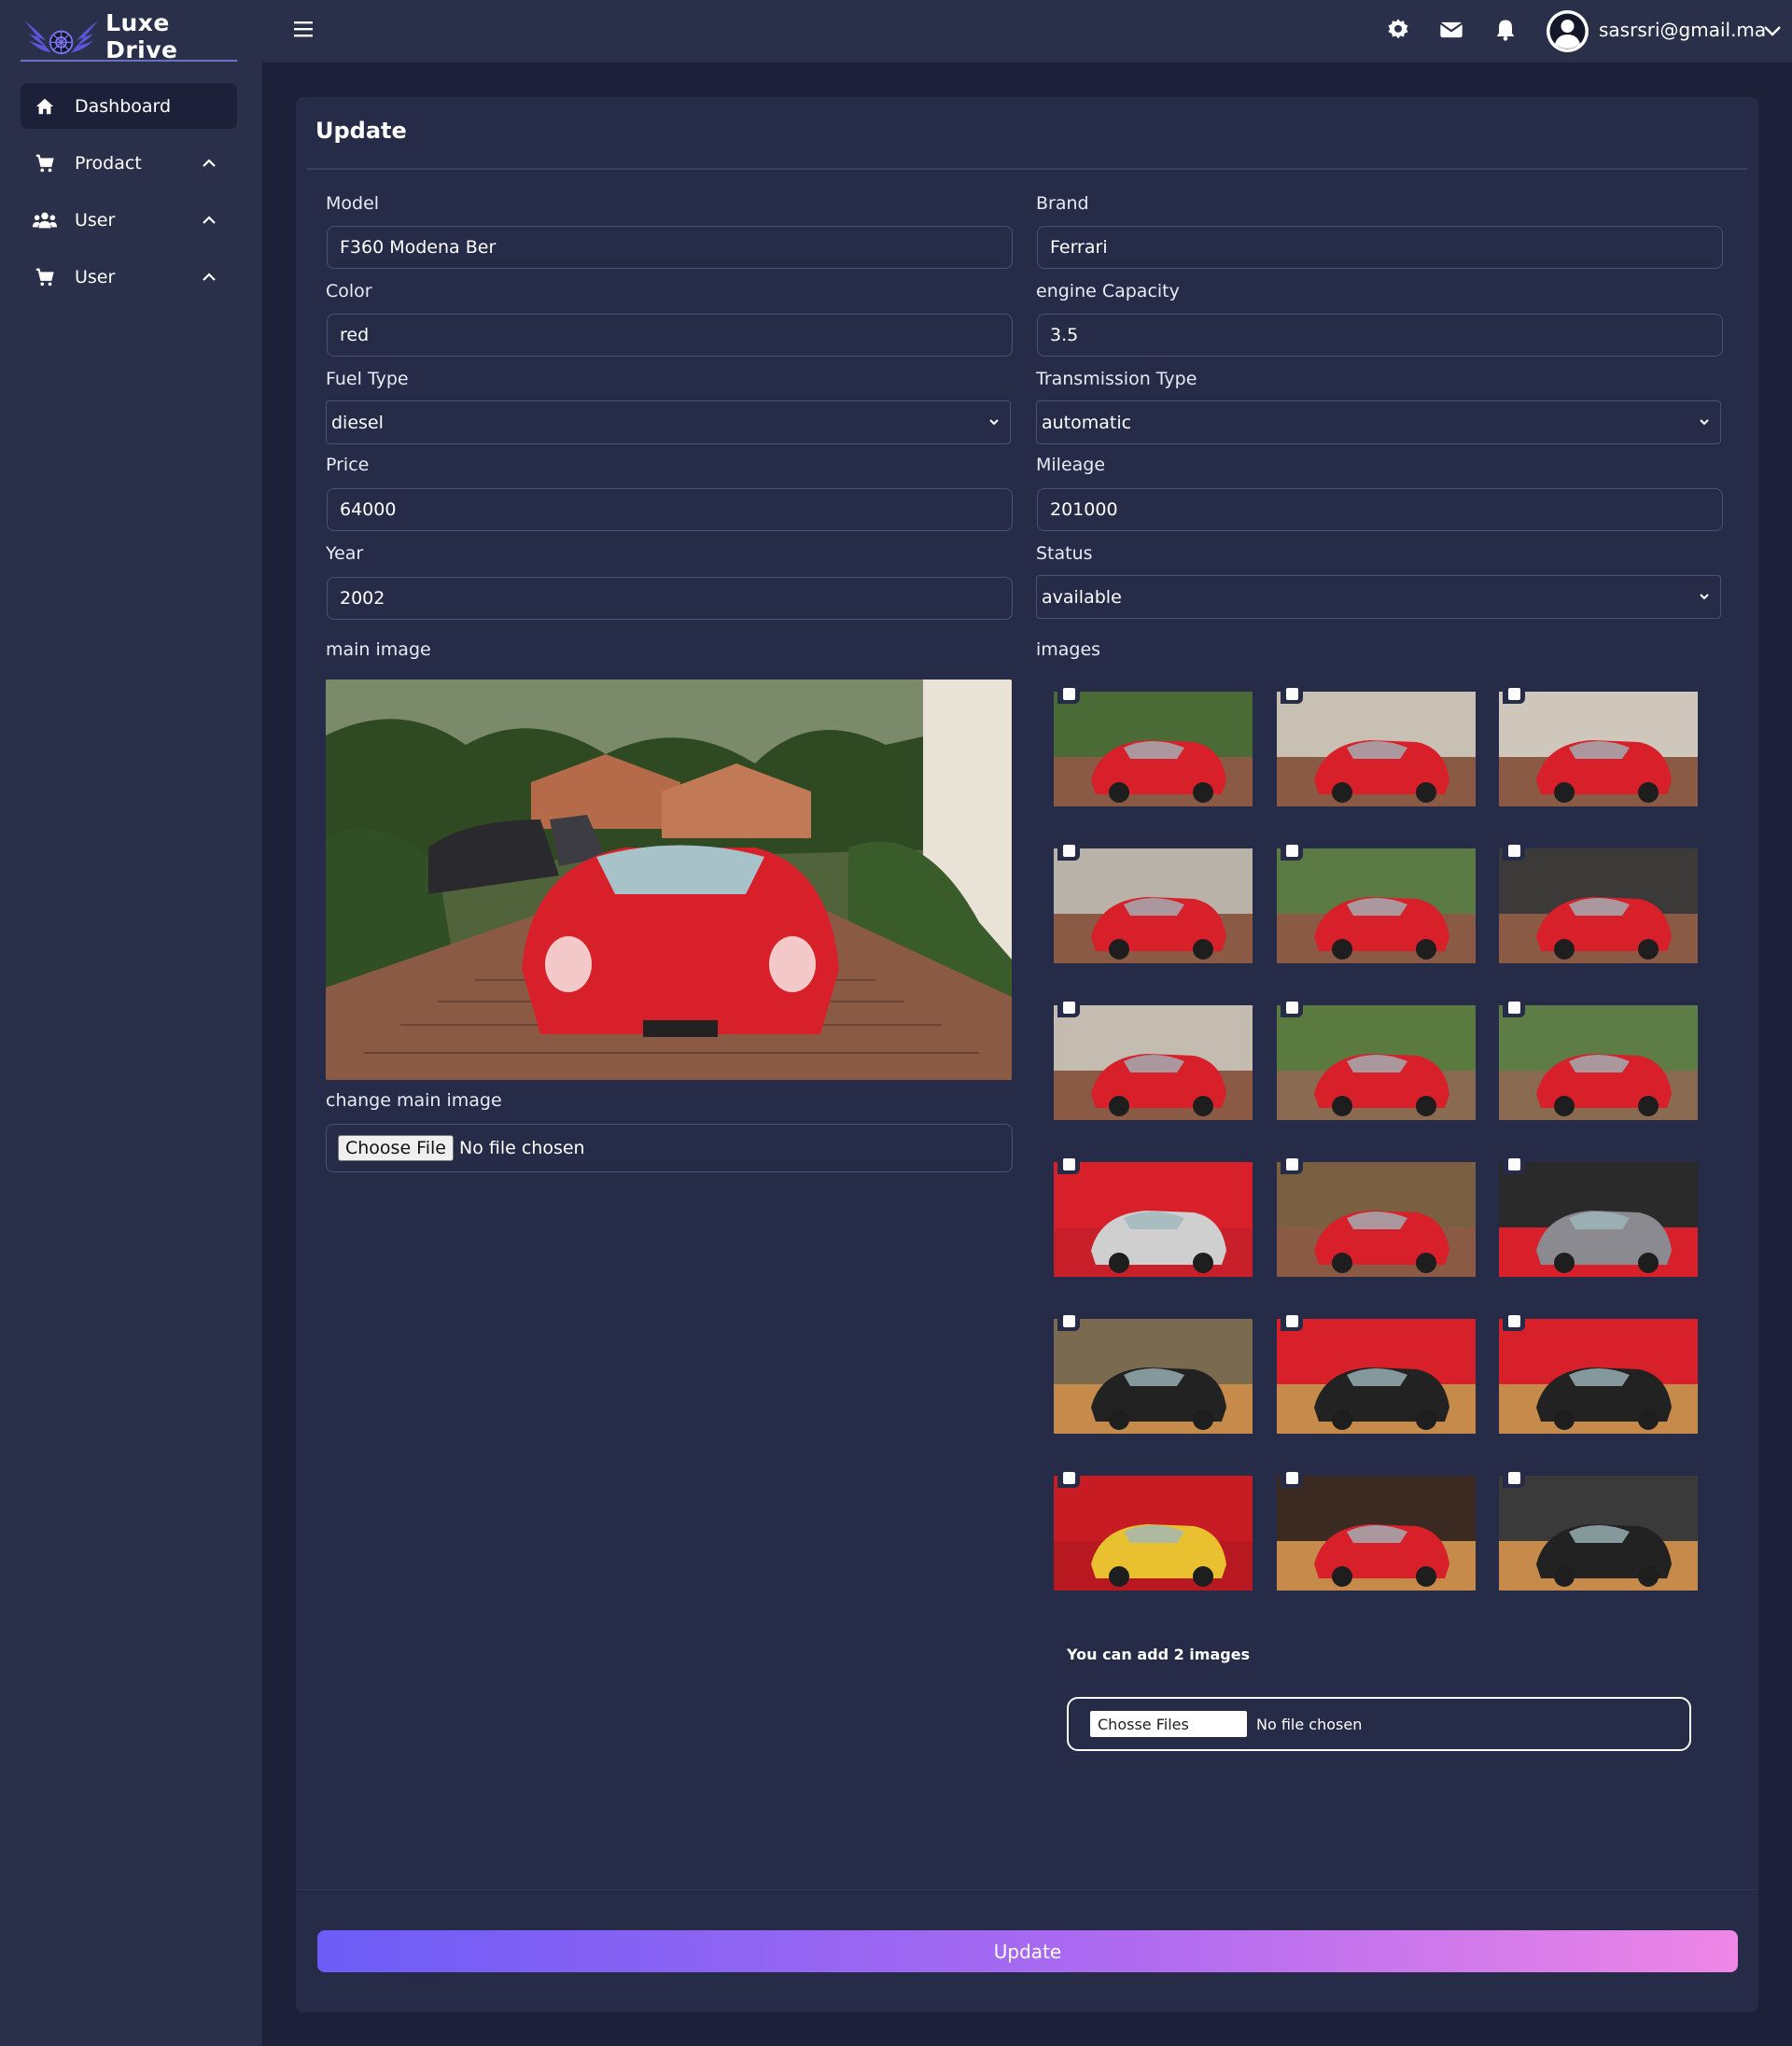 This screenshot has width=1792, height=2046. Describe the element at coordinates (670, 335) in the screenshot. I see `color-input: red` at that location.